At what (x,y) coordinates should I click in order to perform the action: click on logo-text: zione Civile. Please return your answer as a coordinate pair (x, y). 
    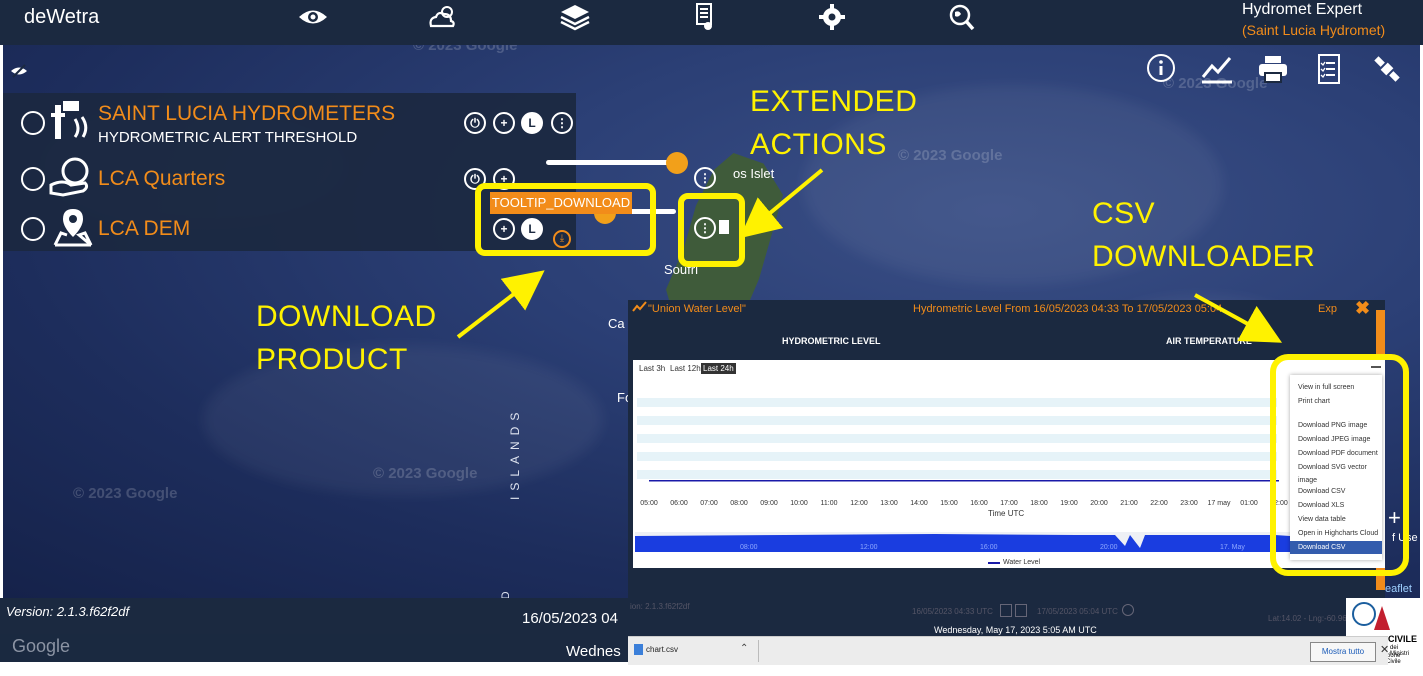
    Looking at the image, I should click on (1393, 659).